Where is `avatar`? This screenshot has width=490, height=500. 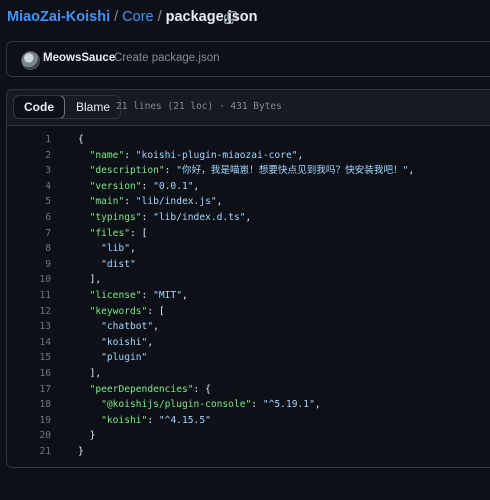
avatar is located at coordinates (30, 60).